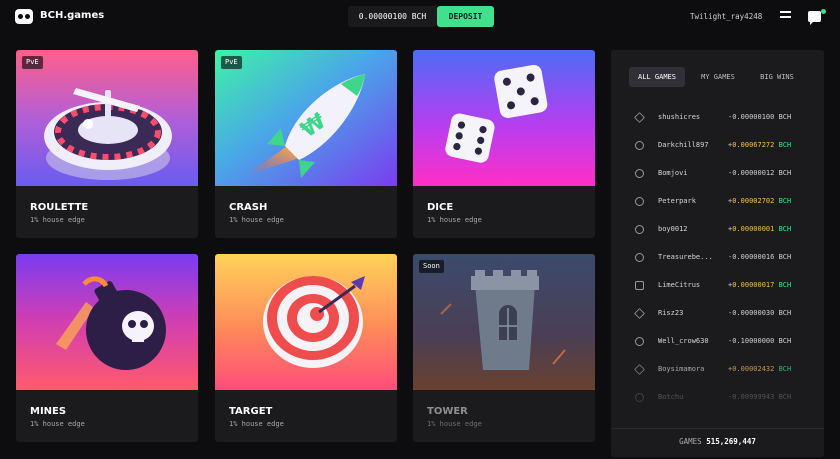 The width and height of the screenshot is (840, 459). Describe the element at coordinates (725, 341) in the screenshot. I see `bet-row: Well_crow630 -0.10000000 BCH` at that location.